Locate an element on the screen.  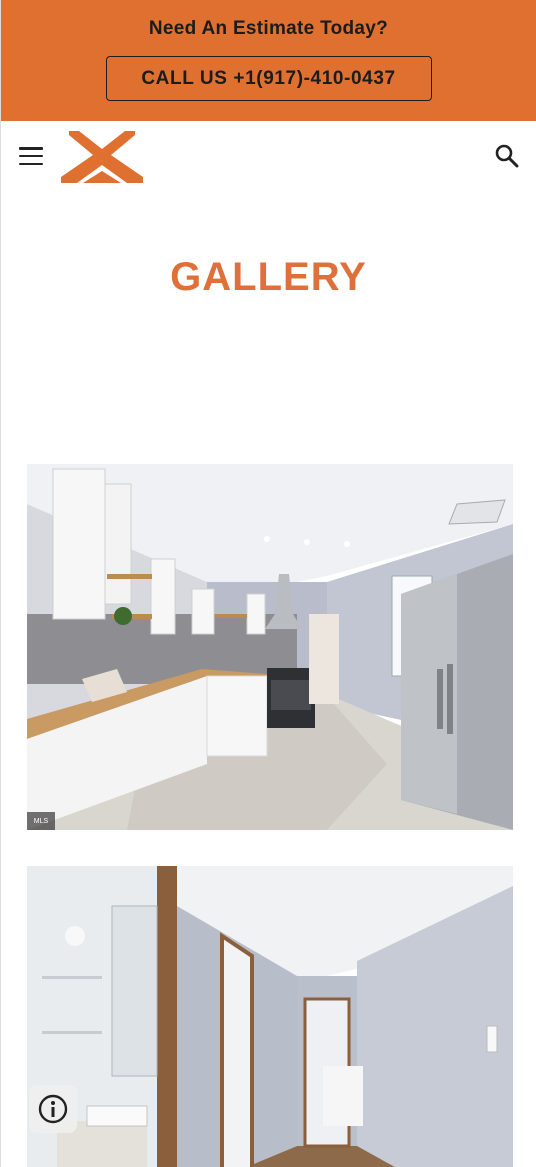
logo is located at coordinates (102, 157).